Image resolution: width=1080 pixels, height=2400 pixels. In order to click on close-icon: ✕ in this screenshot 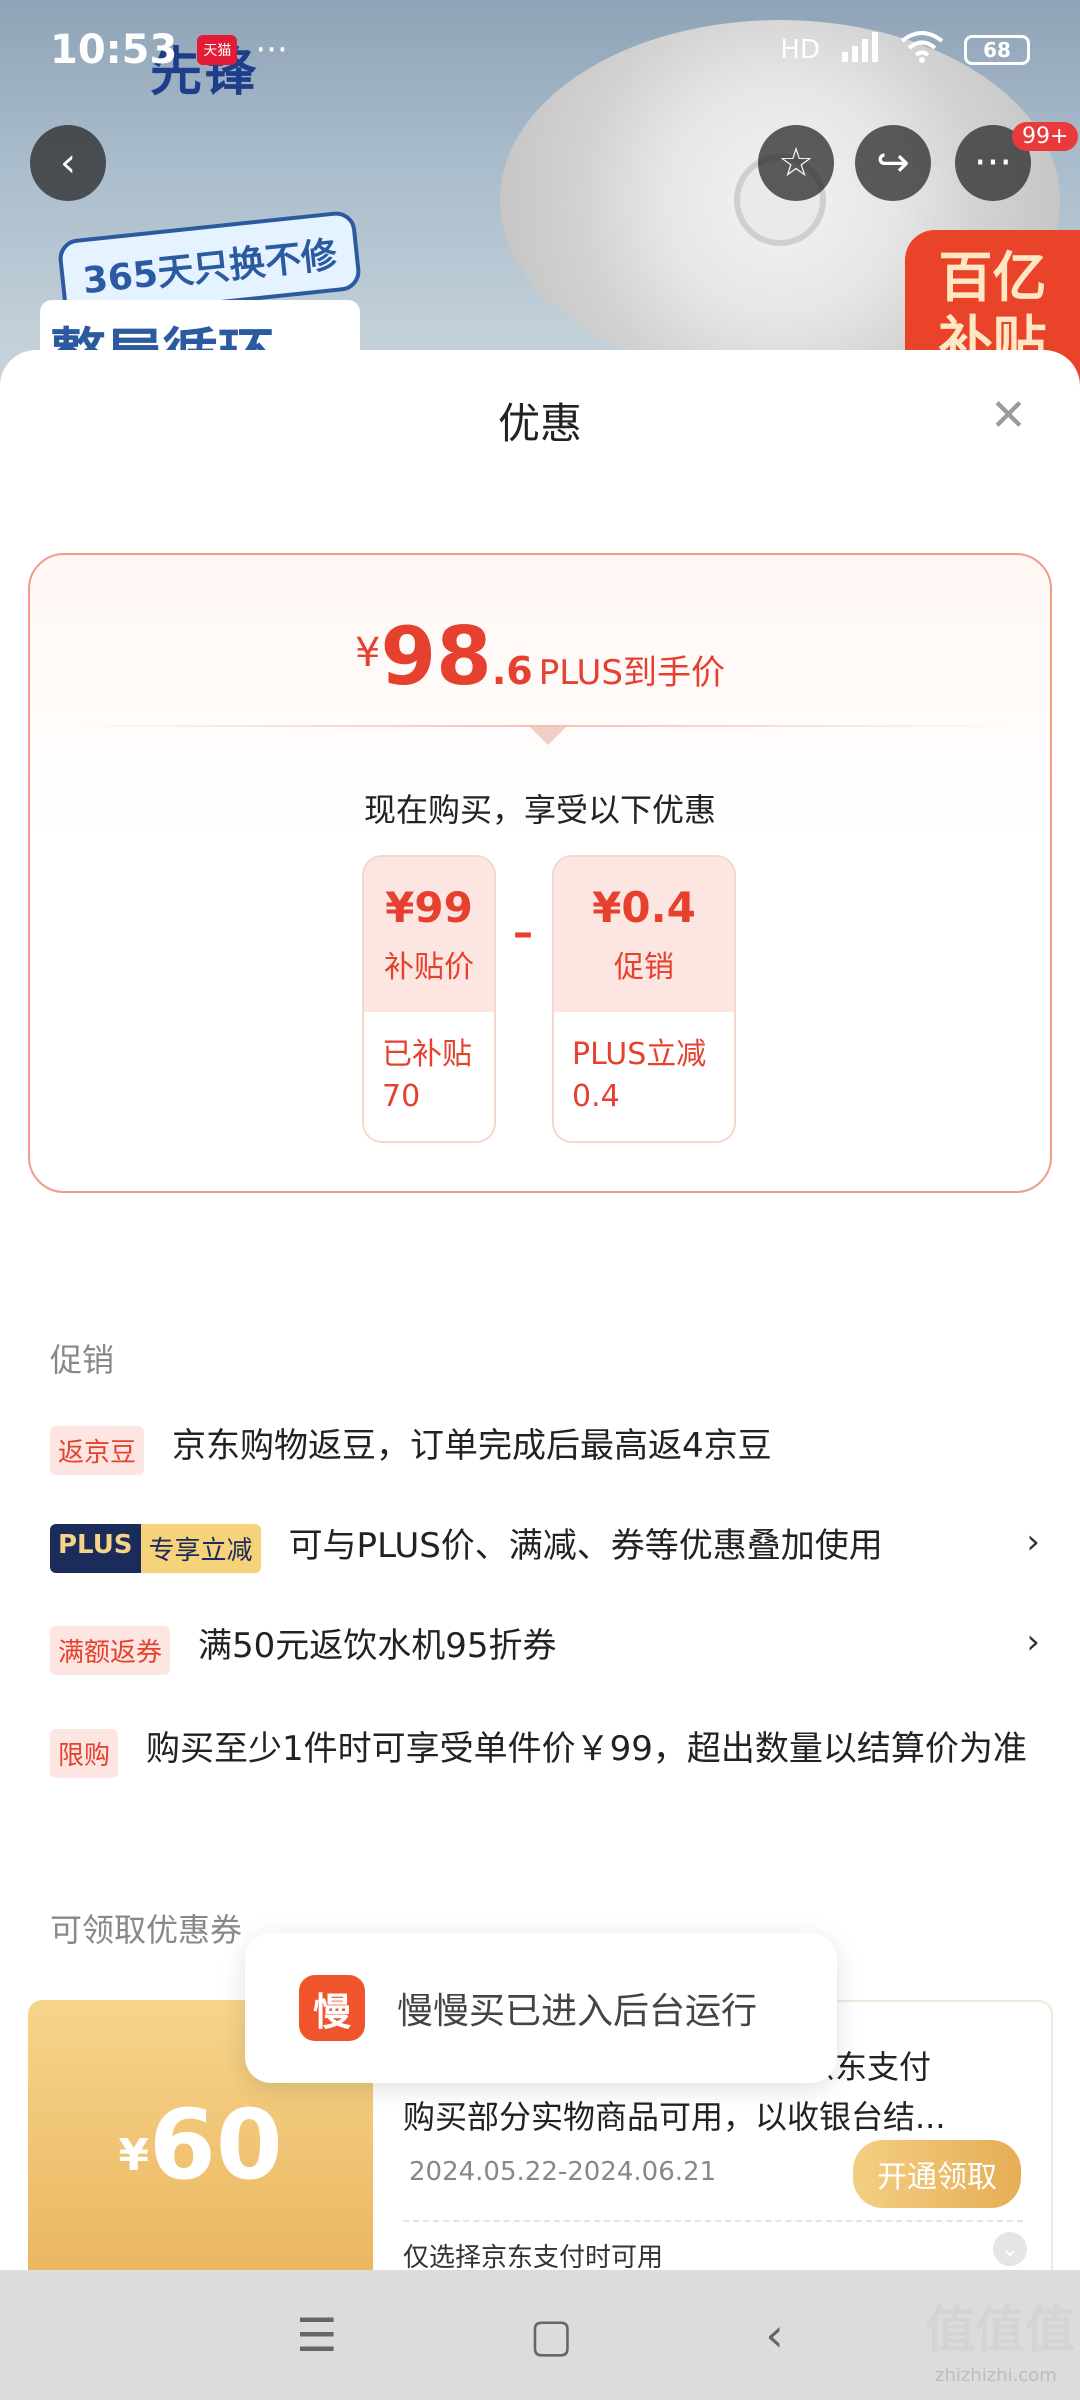, I will do `click(1008, 415)`.